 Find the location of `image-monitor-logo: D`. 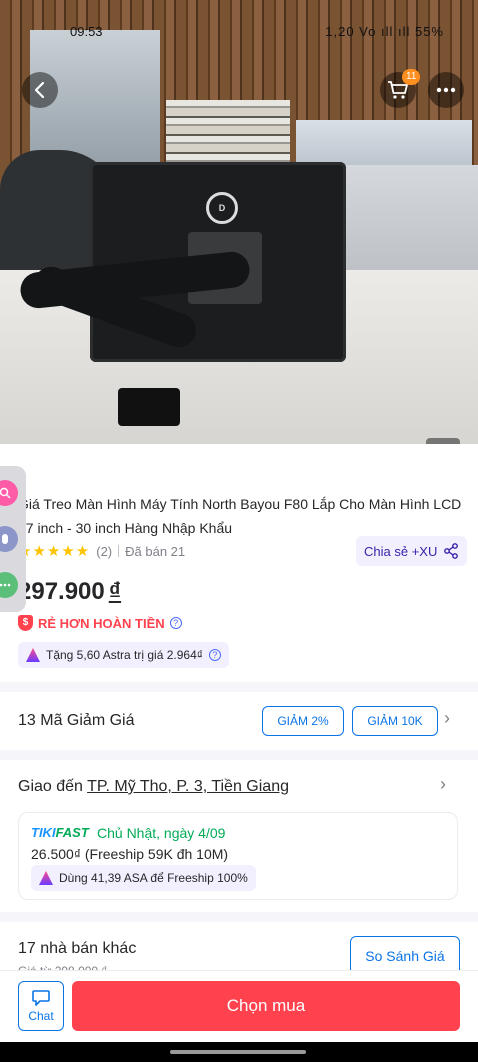

image-monitor-logo: D is located at coordinates (222, 208).